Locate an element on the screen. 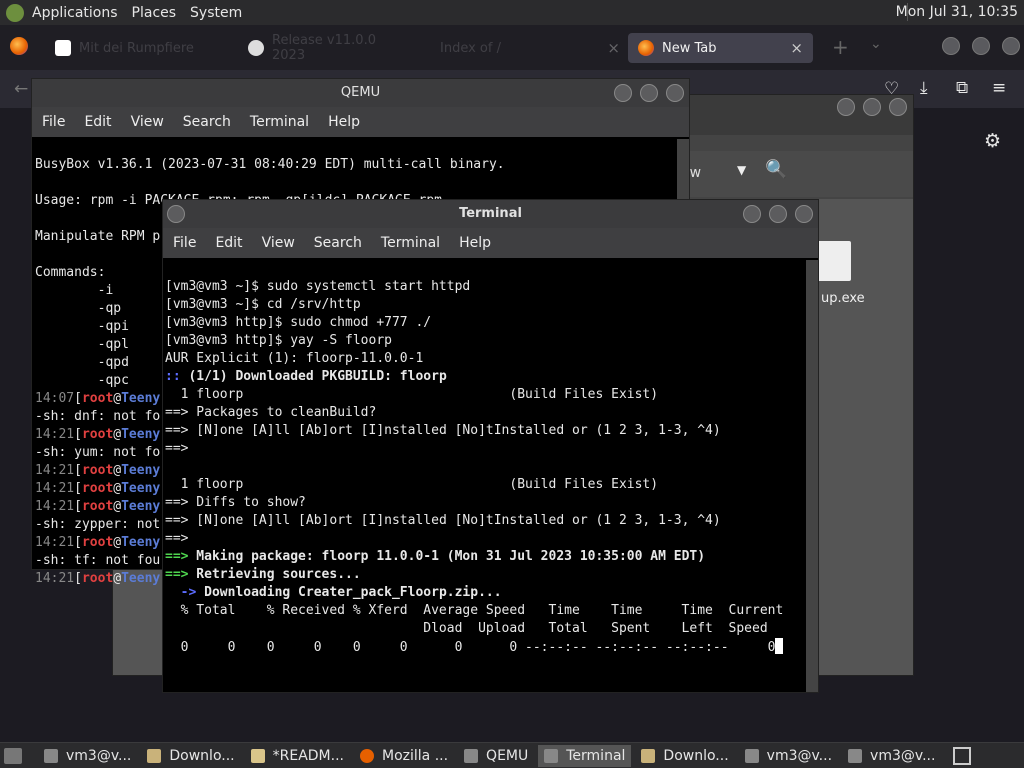 The width and height of the screenshot is (1024, 768). text-editor-icon is located at coordinates (257, 755).